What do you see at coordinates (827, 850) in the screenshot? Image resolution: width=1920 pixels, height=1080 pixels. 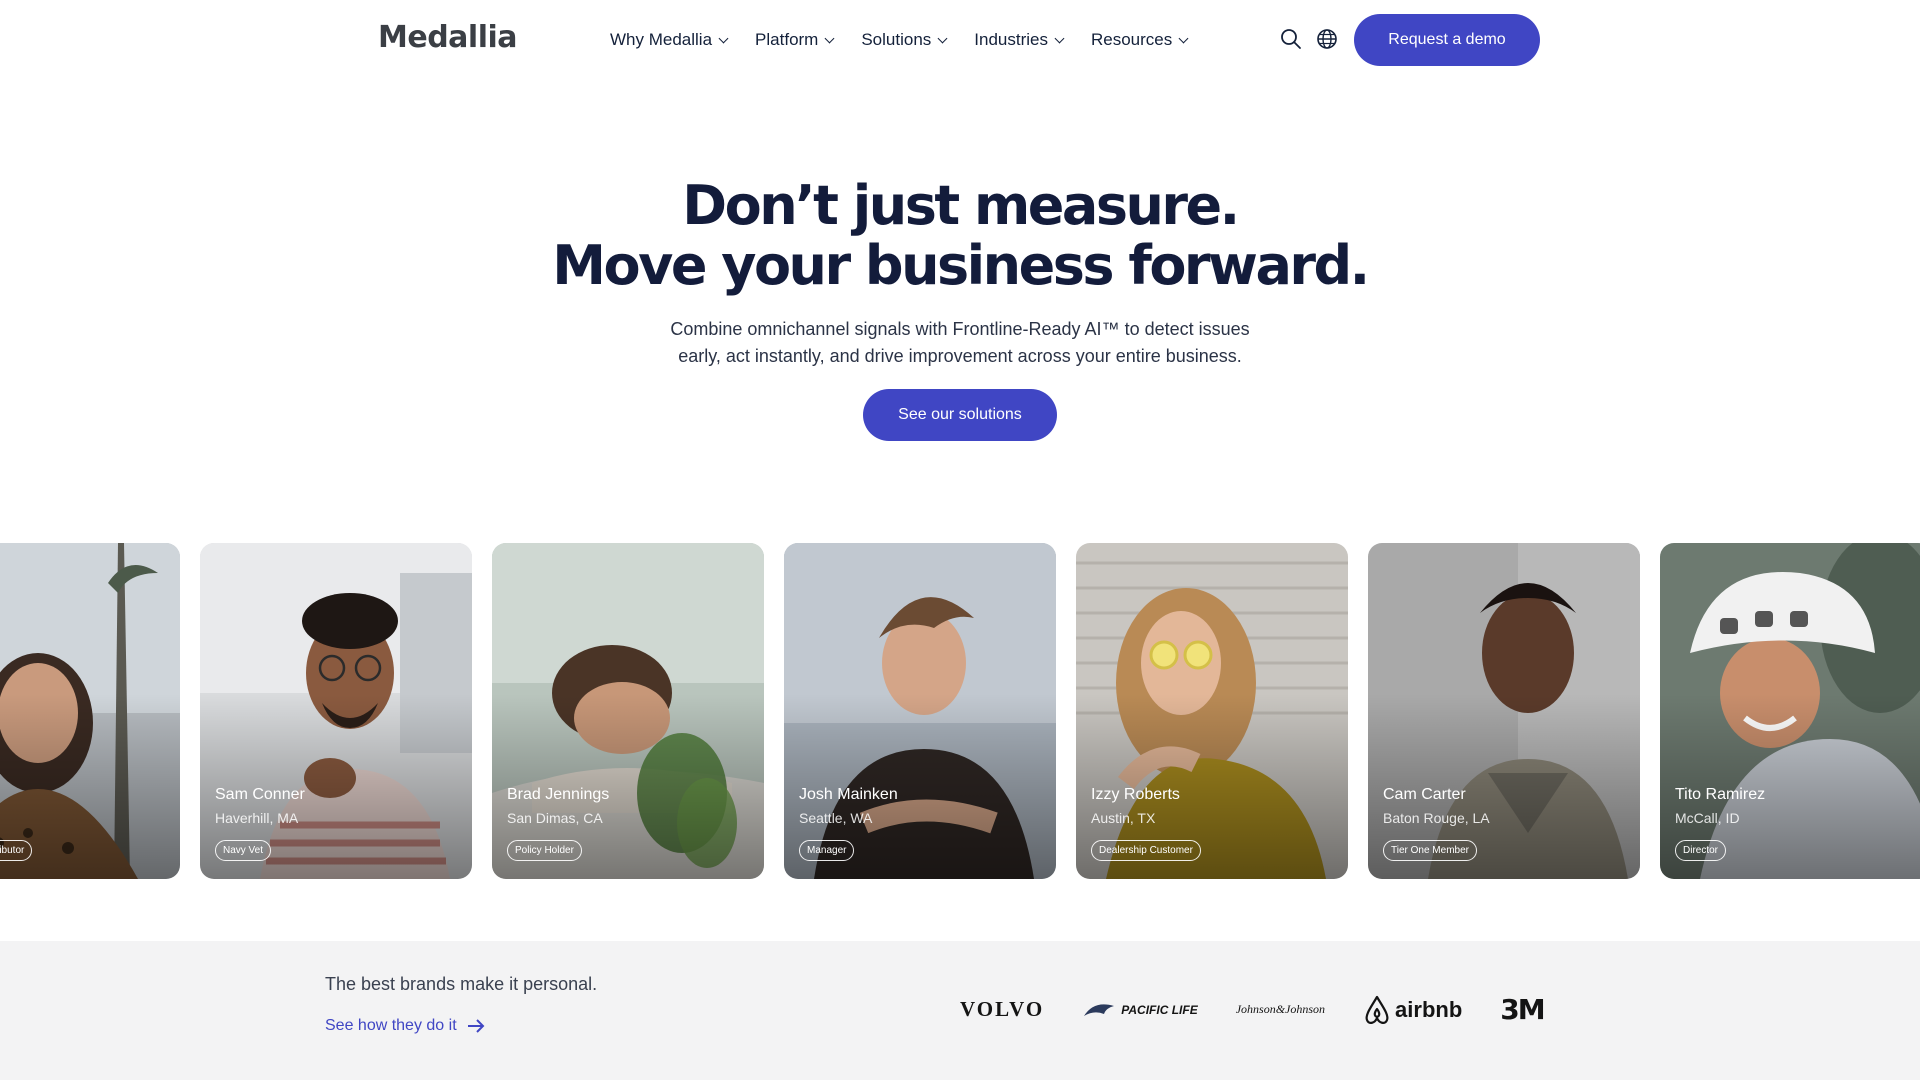 I see `person-tag: Manager` at bounding box center [827, 850].